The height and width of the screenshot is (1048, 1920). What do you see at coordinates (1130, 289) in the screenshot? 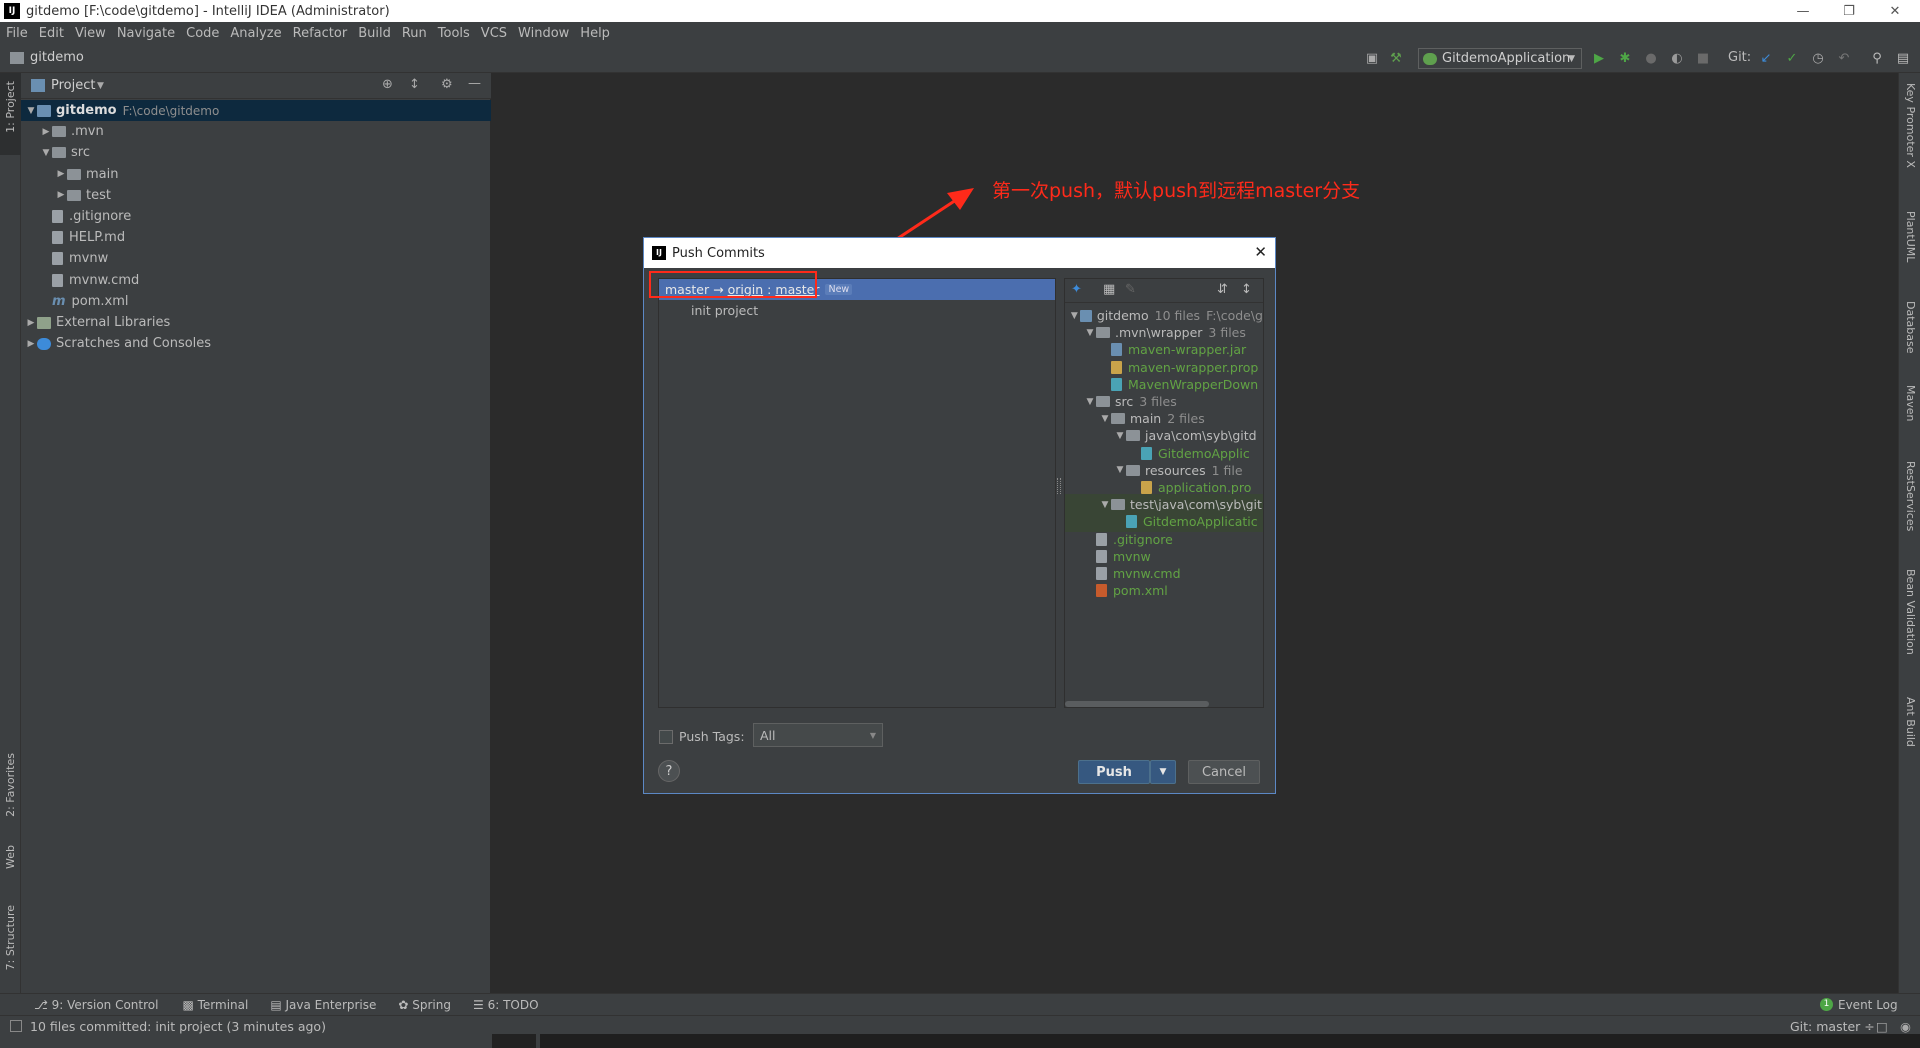
I see `edit-source-icon: ✎` at bounding box center [1130, 289].